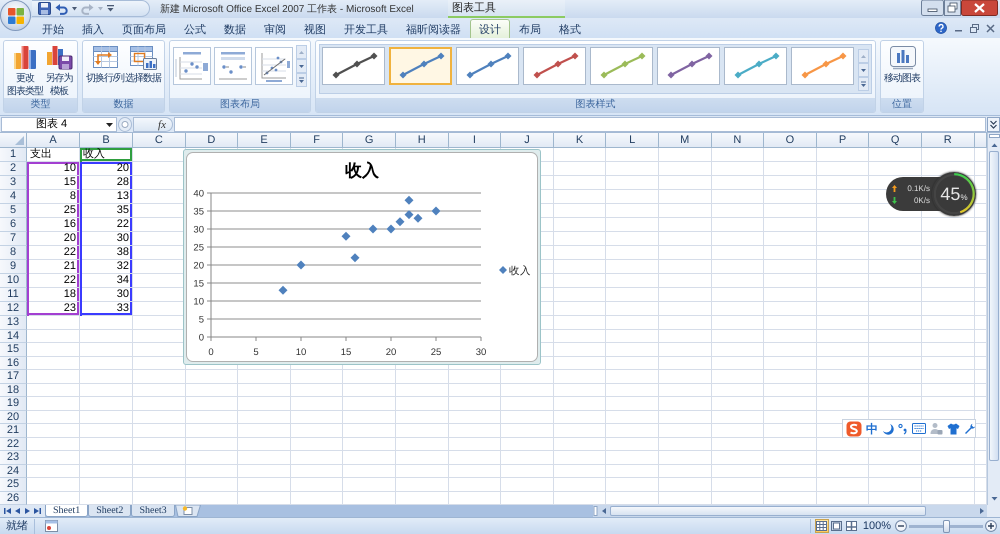 The width and height of the screenshot is (1000, 534). What do you see at coordinates (25, 70) in the screenshot?
I see `ribbon-button: 更改 图表类型` at bounding box center [25, 70].